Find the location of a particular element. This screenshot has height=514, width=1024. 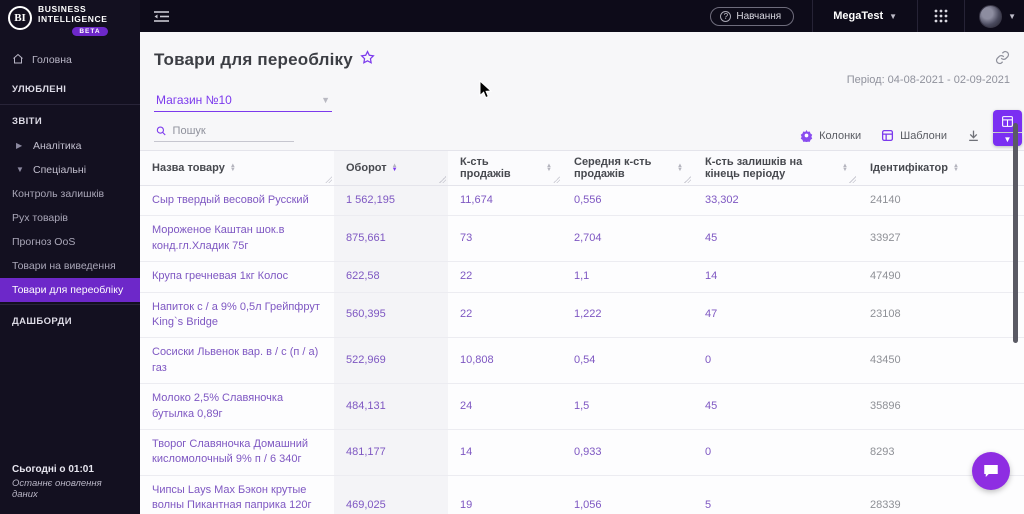

stock-end-cell: 0 is located at coordinates (708, 451).